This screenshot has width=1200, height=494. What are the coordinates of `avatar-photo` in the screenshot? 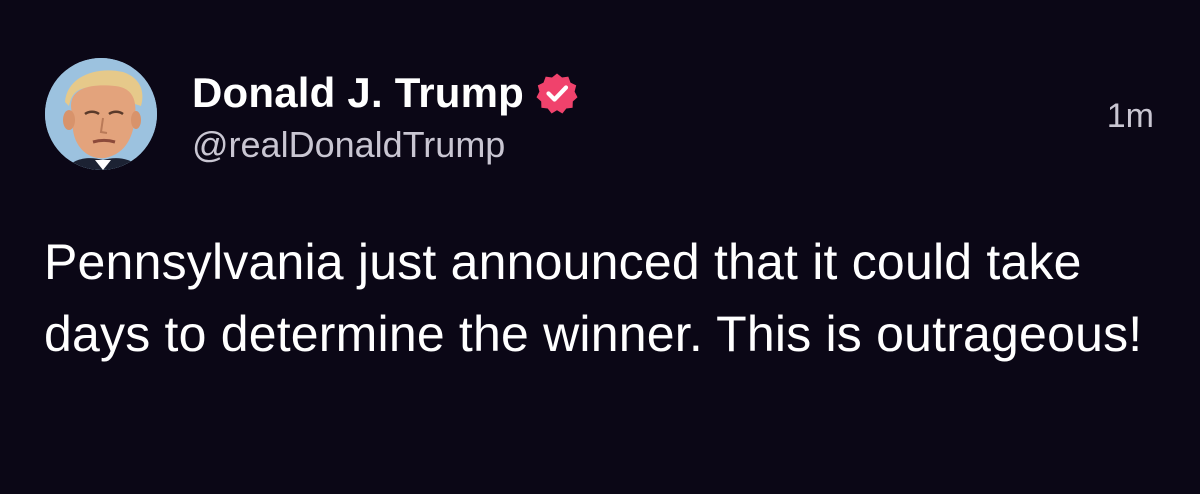 It's located at (101, 114).